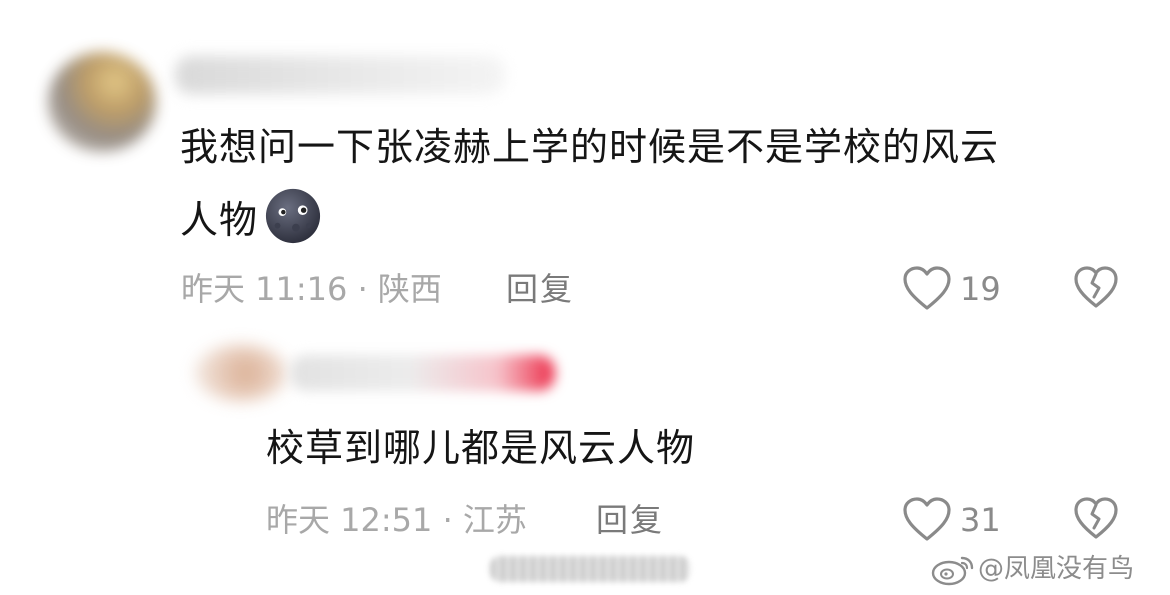  What do you see at coordinates (540, 289) in the screenshot?
I see `comment-reply-button: 回复` at bounding box center [540, 289].